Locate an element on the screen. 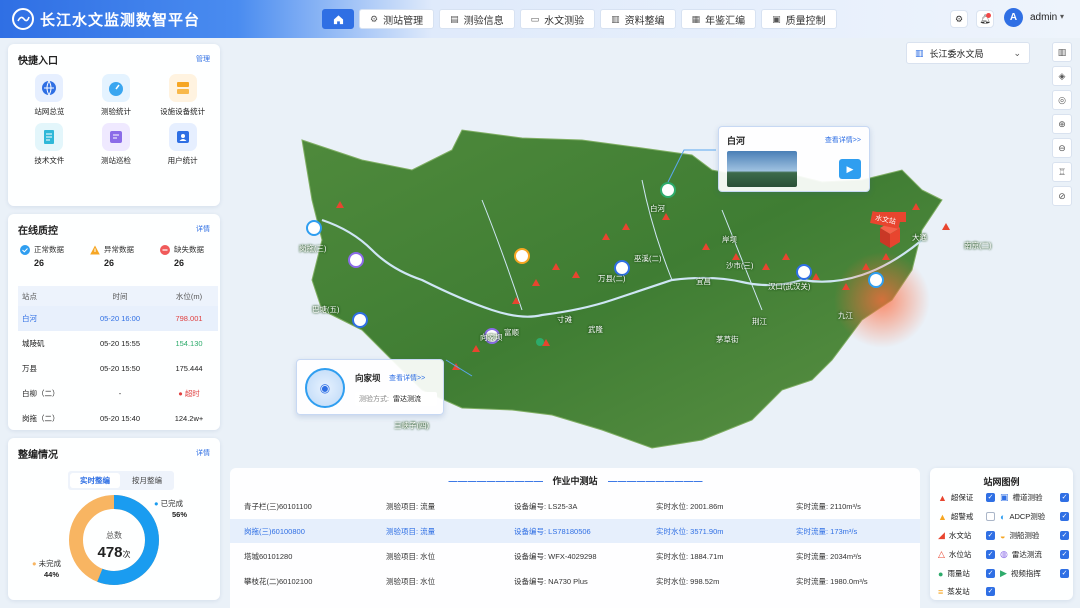  table-row: 岗拖（二） 05-20 15:40 124.2w+ is located at coordinates (118, 418).